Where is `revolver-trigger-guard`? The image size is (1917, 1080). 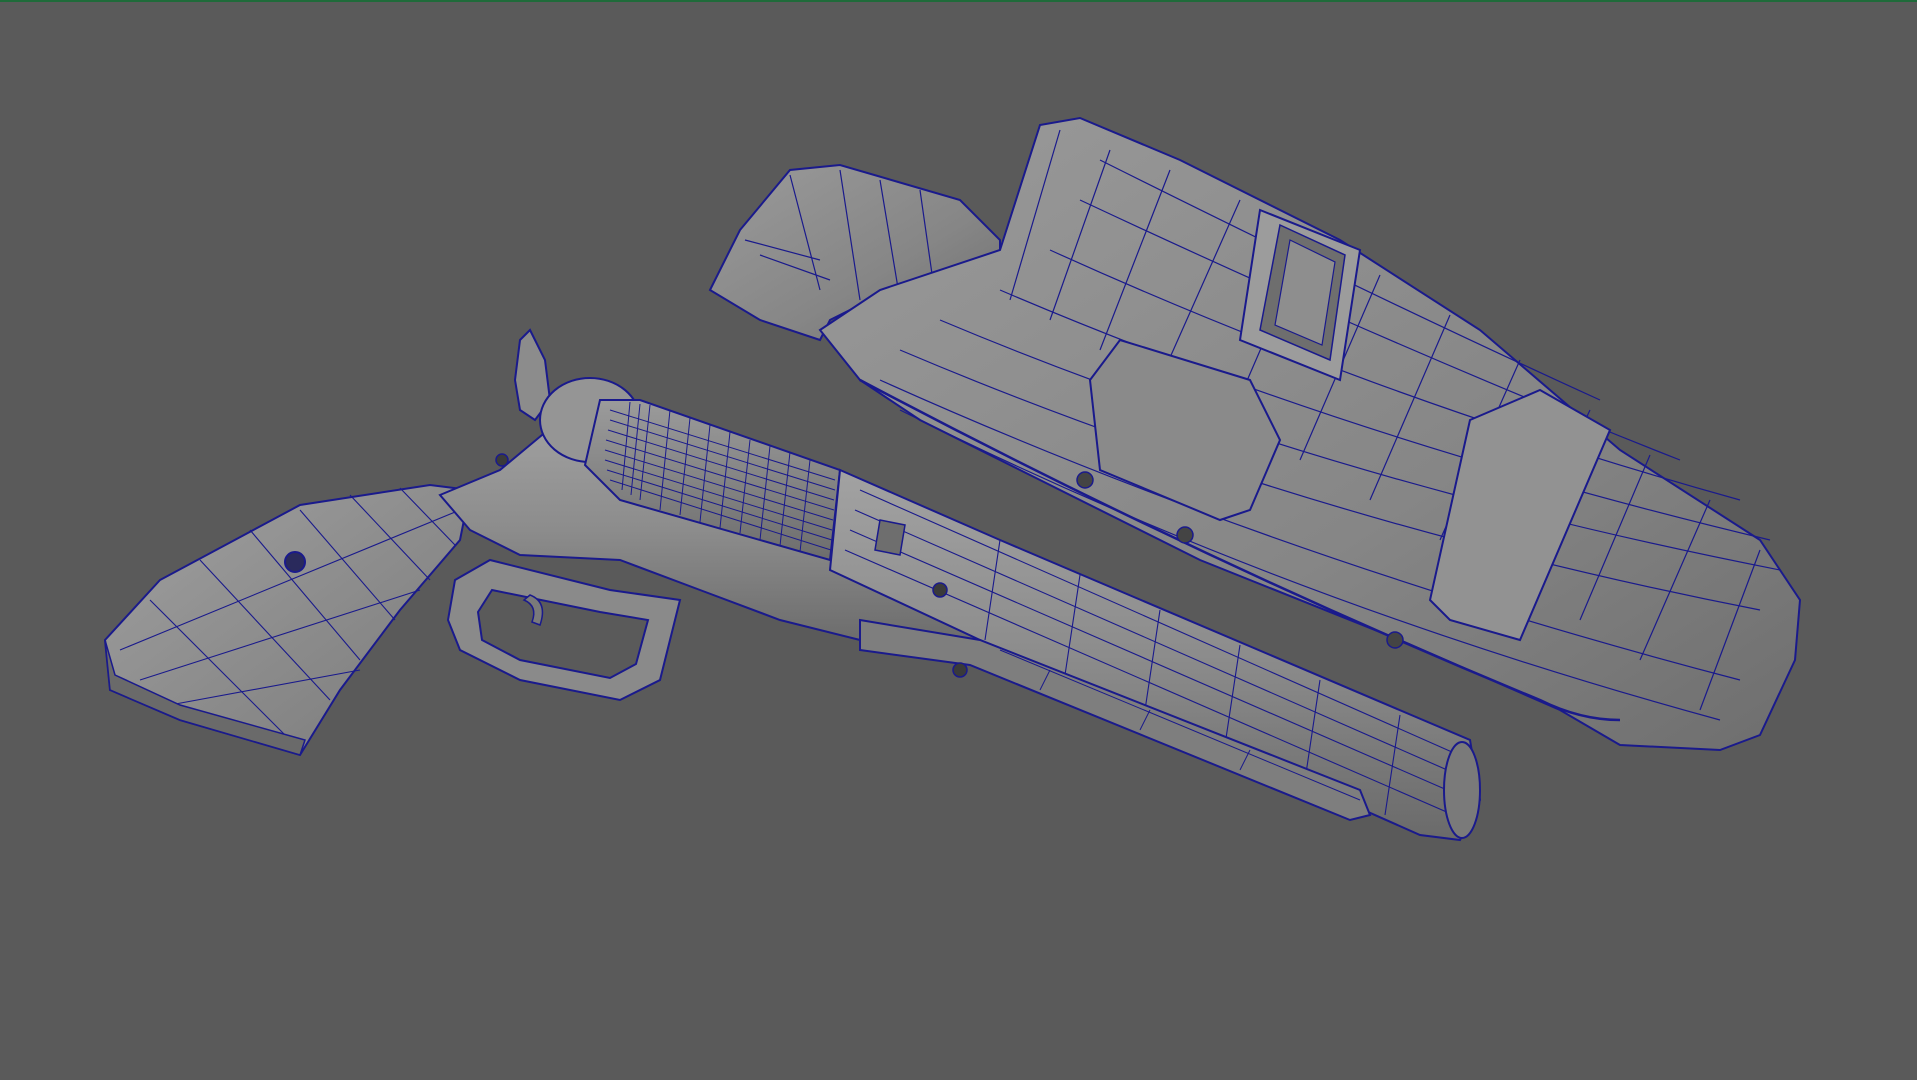 revolver-trigger-guard is located at coordinates (564, 630).